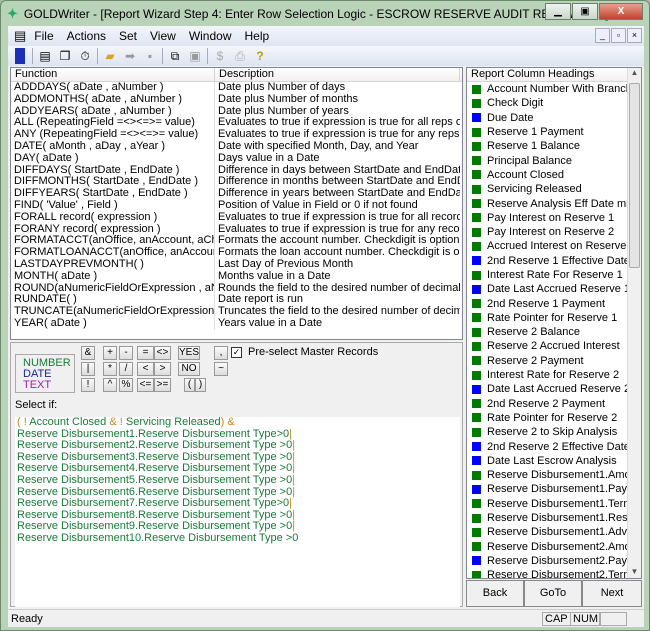 The height and width of the screenshot is (631, 650). Describe the element at coordinates (162, 353) in the screenshot. I see `operator-button: <>` at that location.